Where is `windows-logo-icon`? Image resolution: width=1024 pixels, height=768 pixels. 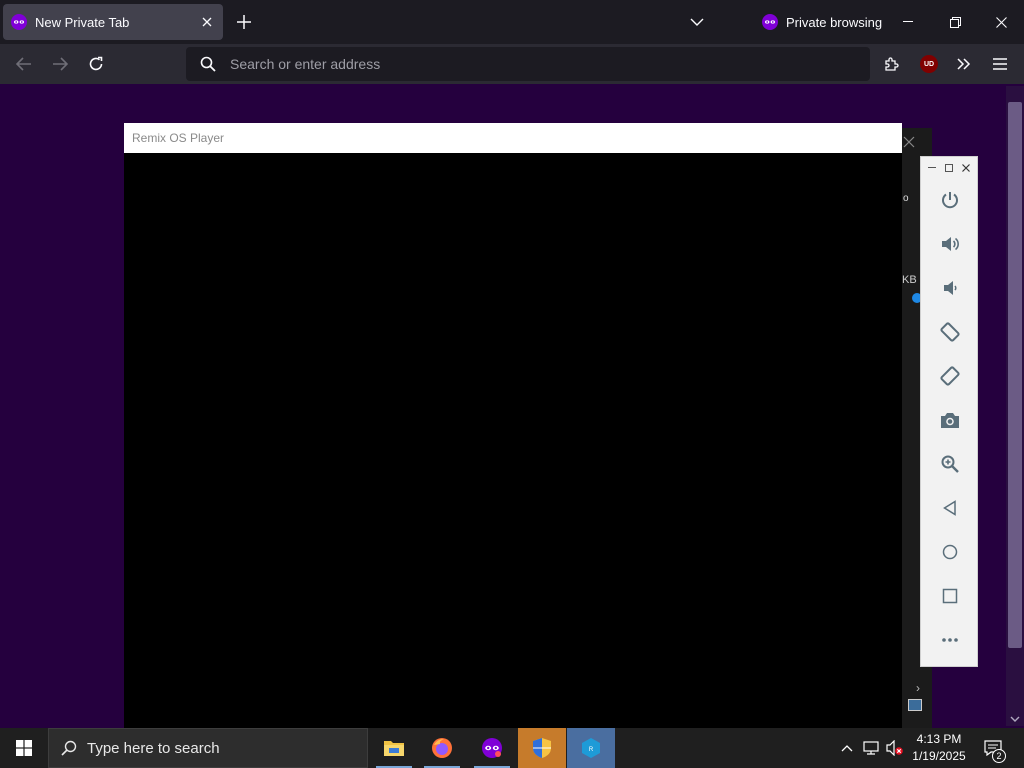
windows-logo-icon is located at coordinates (24, 748).